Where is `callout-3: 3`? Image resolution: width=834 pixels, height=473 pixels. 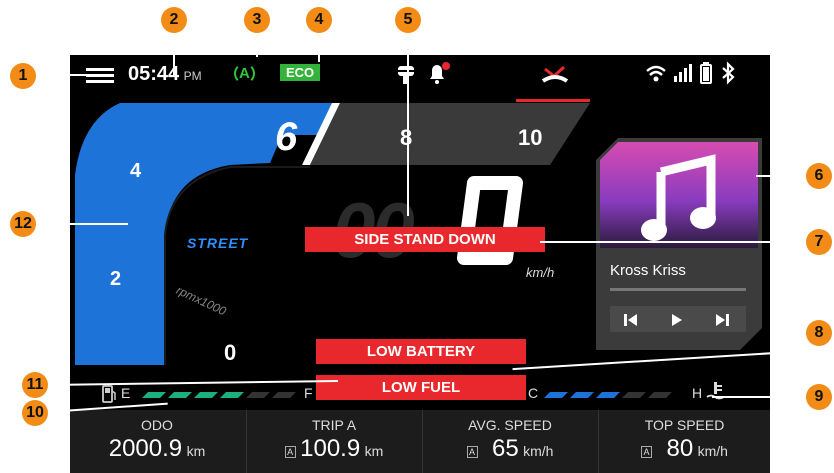 callout-3: 3 is located at coordinates (257, 20).